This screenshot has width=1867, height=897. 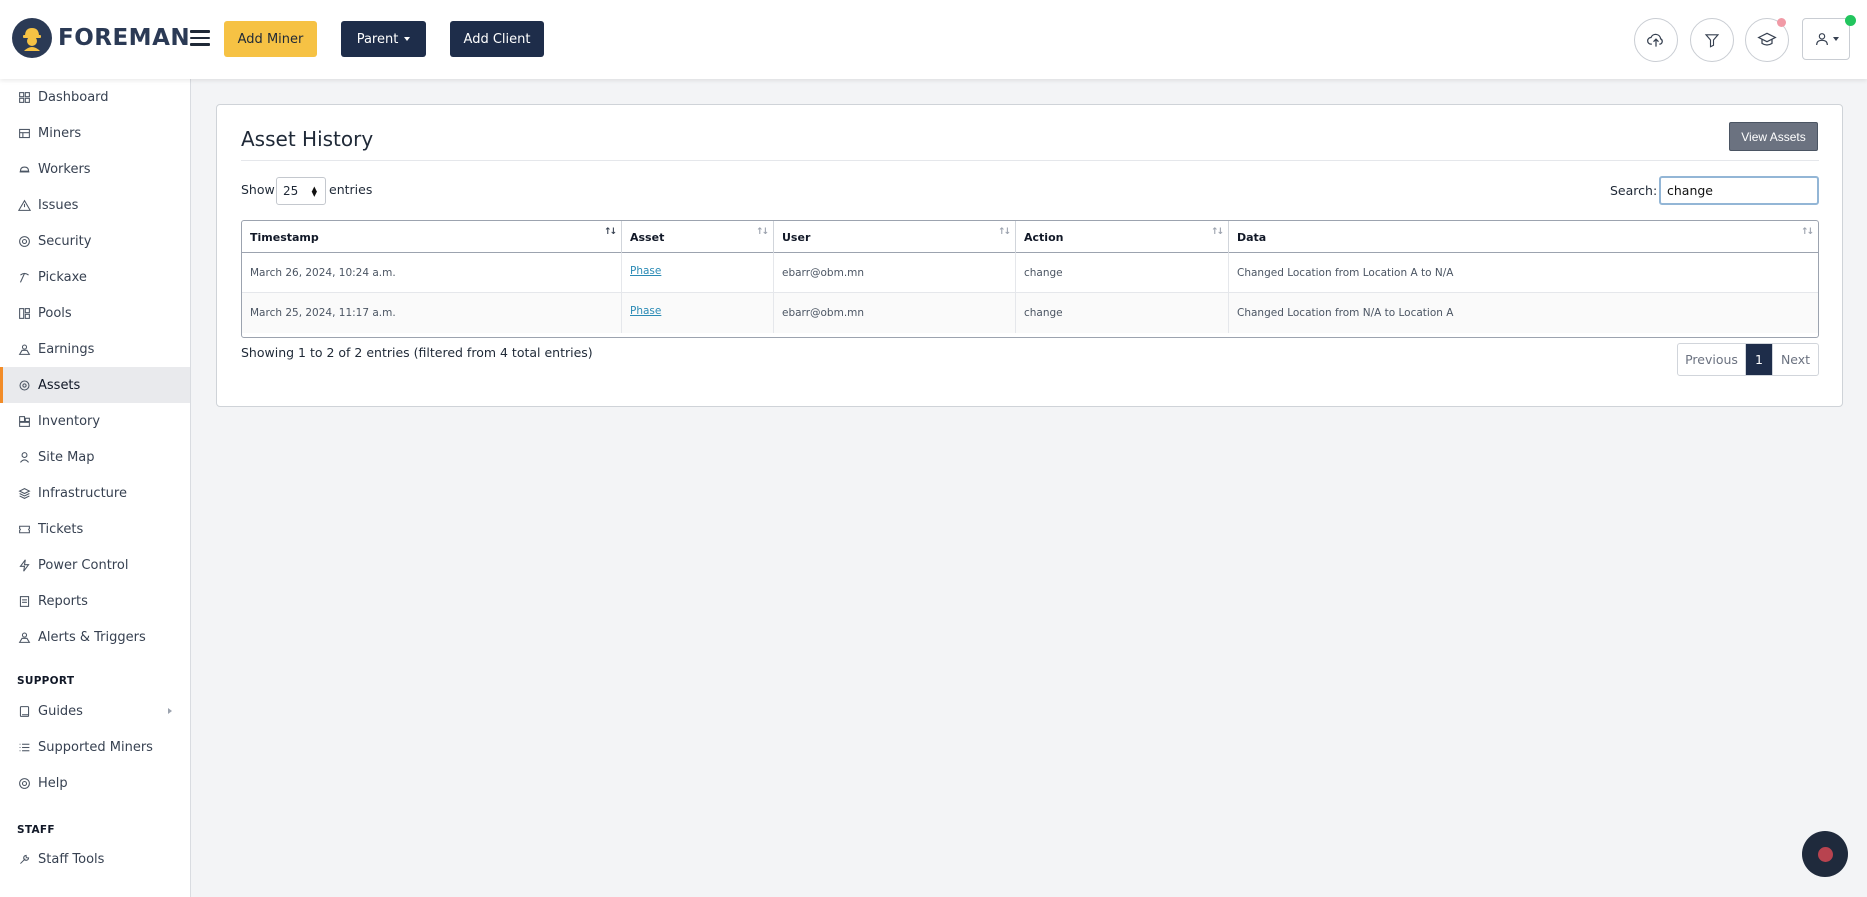 What do you see at coordinates (59, 385) in the screenshot?
I see `sidebar-item-label: Assets` at bounding box center [59, 385].